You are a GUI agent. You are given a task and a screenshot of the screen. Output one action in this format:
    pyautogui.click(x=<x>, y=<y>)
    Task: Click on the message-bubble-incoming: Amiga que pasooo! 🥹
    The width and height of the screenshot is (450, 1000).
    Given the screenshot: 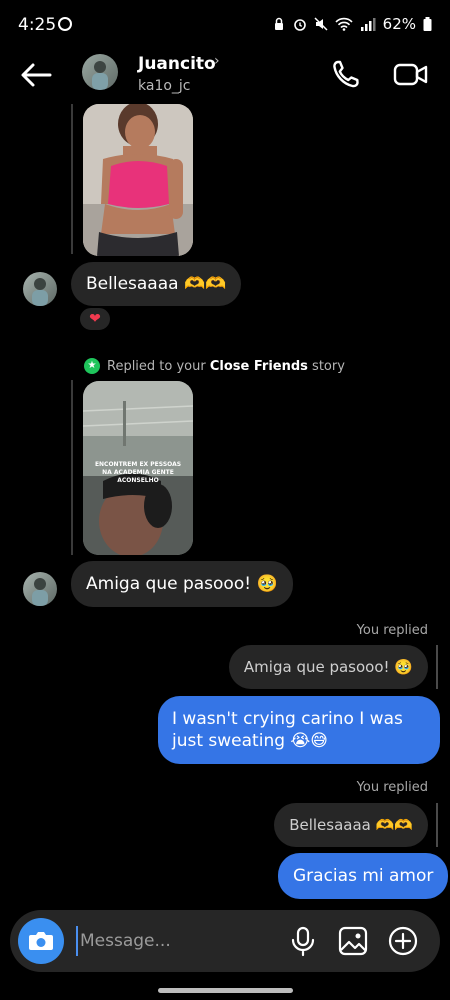 What is the action you would take?
    pyautogui.click(x=182, y=584)
    